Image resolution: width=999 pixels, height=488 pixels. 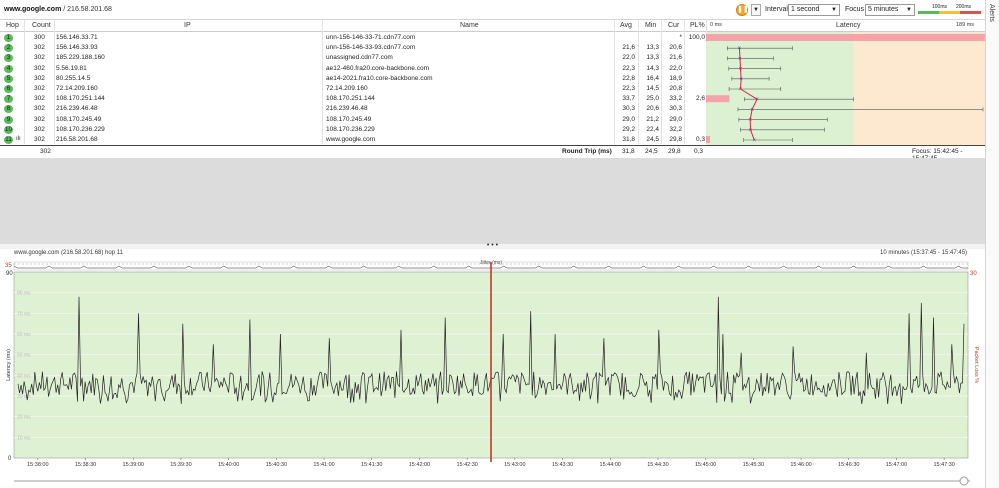 What do you see at coordinates (673, 25) in the screenshot?
I see `col-cur: Cur` at bounding box center [673, 25].